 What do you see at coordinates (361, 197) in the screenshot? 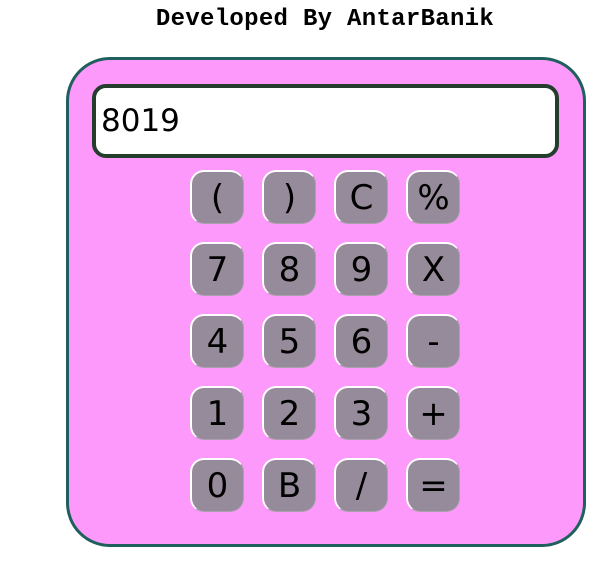
I see `clear-button: C` at bounding box center [361, 197].